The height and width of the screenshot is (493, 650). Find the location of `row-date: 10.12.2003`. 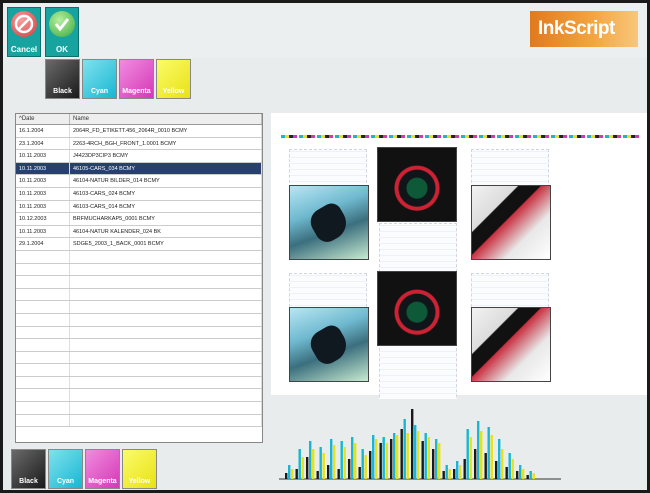

row-date: 10.12.2003 is located at coordinates (43, 219).